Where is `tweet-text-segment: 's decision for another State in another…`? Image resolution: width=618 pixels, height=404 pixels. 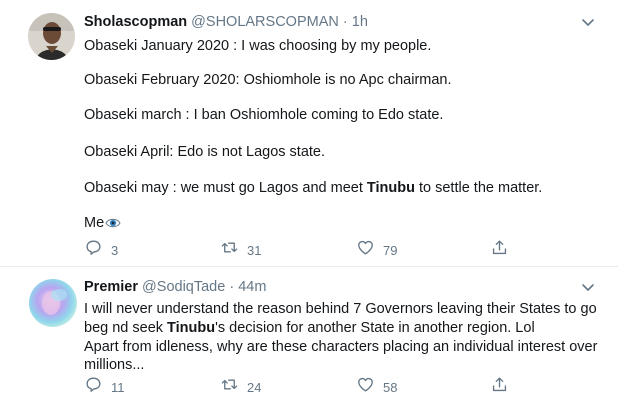
tweet-text-segment: 's decision for another State in another… is located at coordinates (375, 328).